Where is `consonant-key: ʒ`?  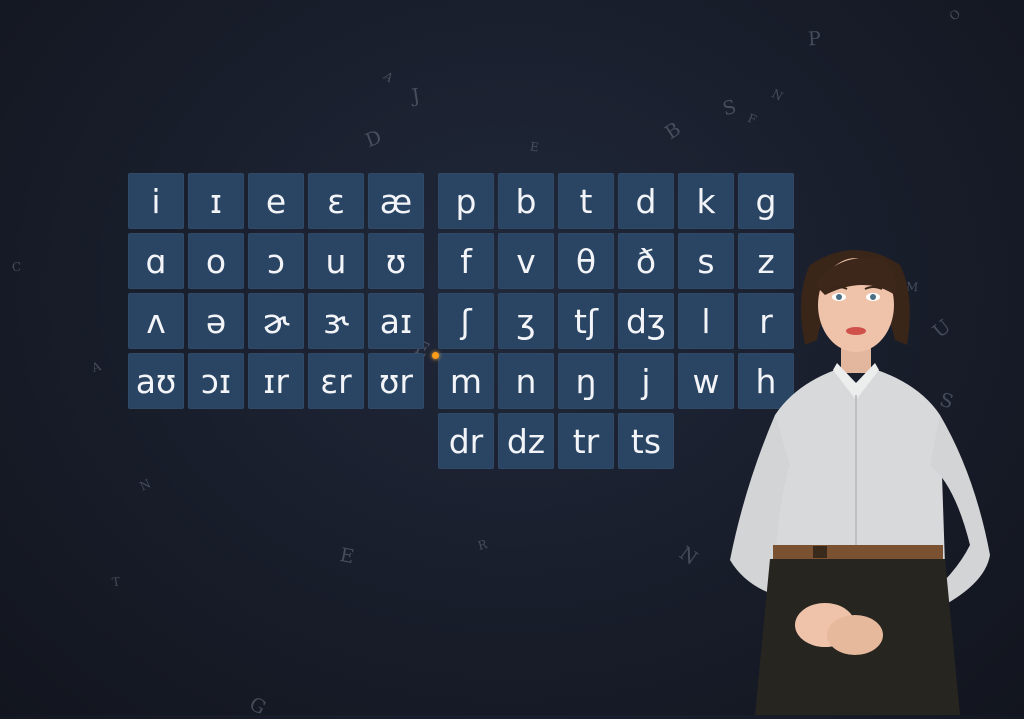 consonant-key: ʒ is located at coordinates (526, 321).